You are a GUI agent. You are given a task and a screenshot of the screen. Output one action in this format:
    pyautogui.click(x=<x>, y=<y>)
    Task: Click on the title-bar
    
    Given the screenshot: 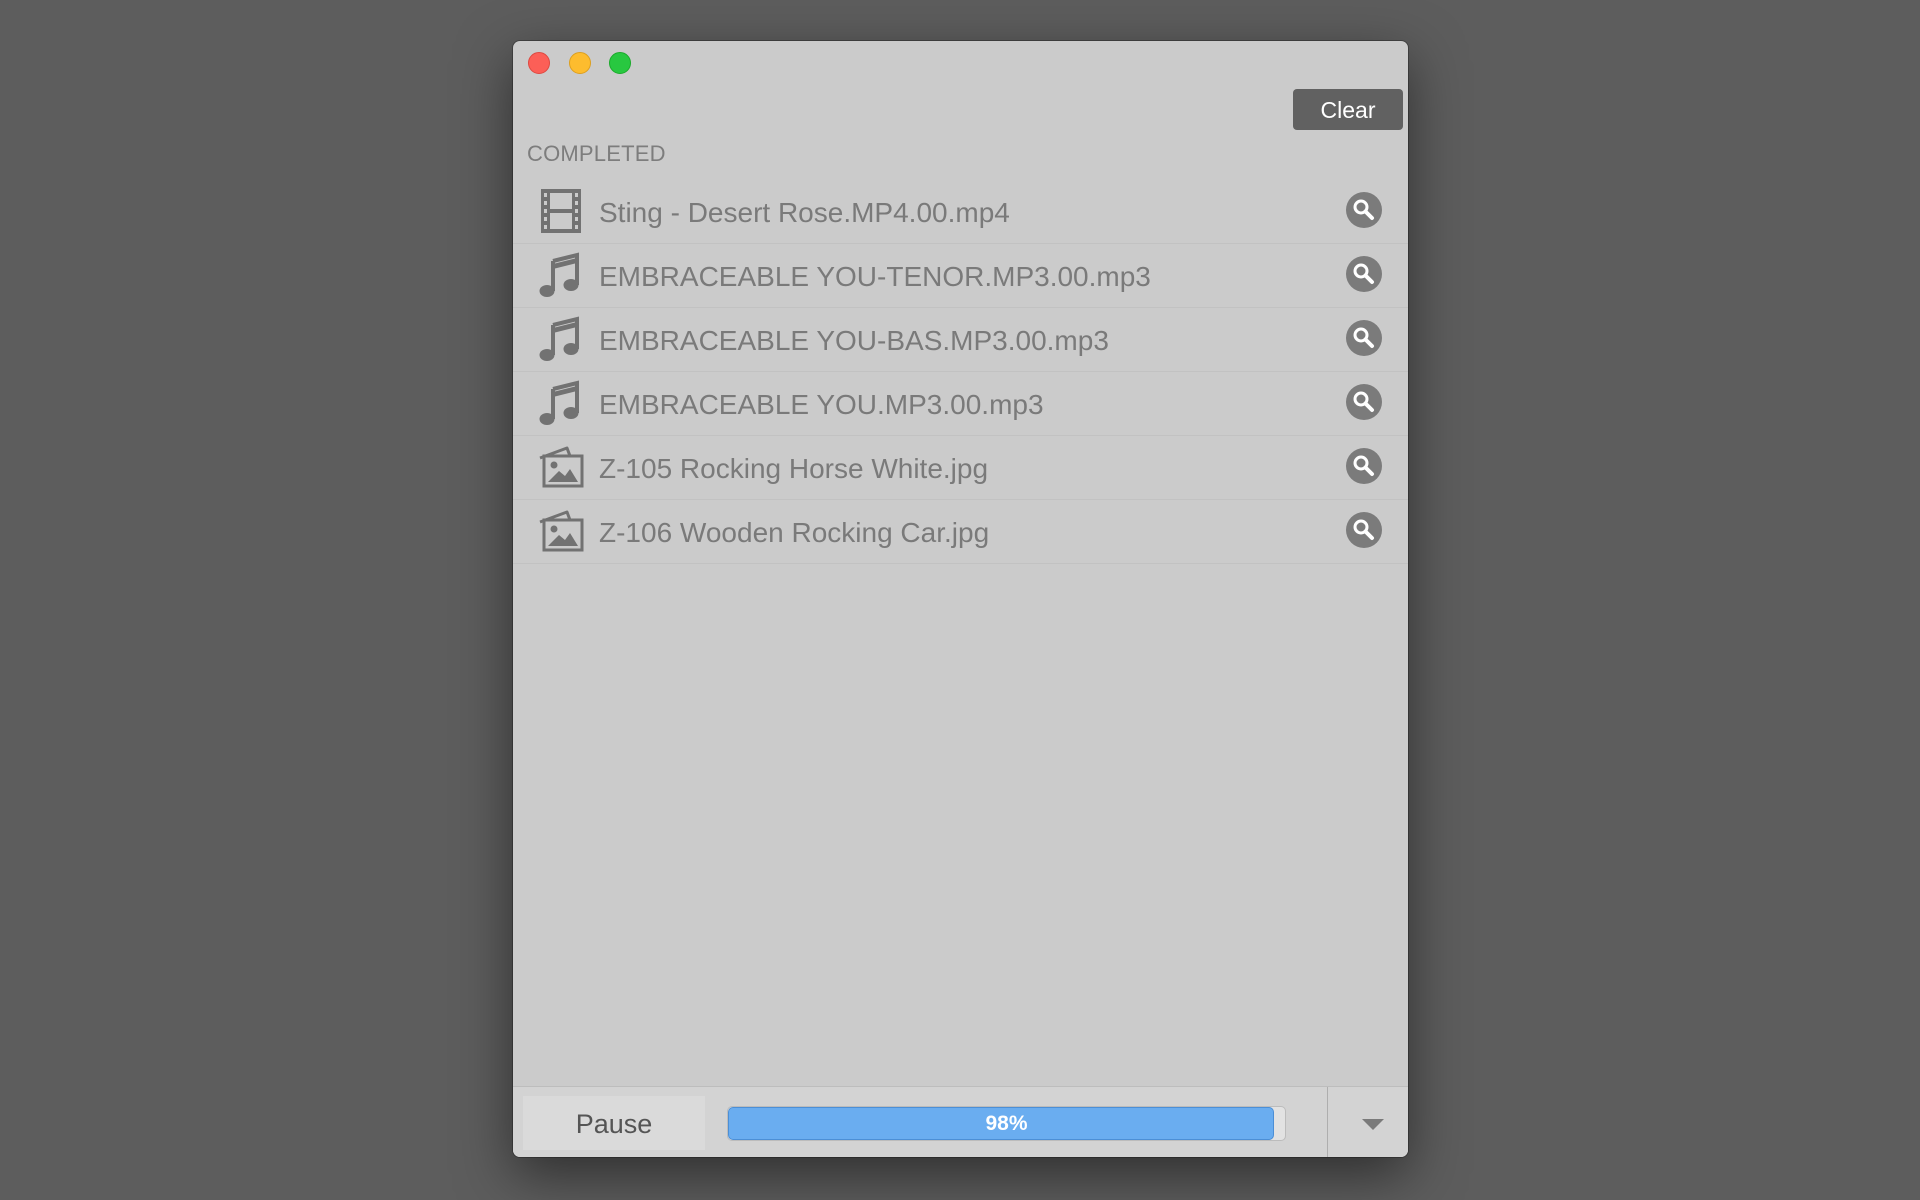 What is the action you would take?
    pyautogui.click(x=960, y=62)
    